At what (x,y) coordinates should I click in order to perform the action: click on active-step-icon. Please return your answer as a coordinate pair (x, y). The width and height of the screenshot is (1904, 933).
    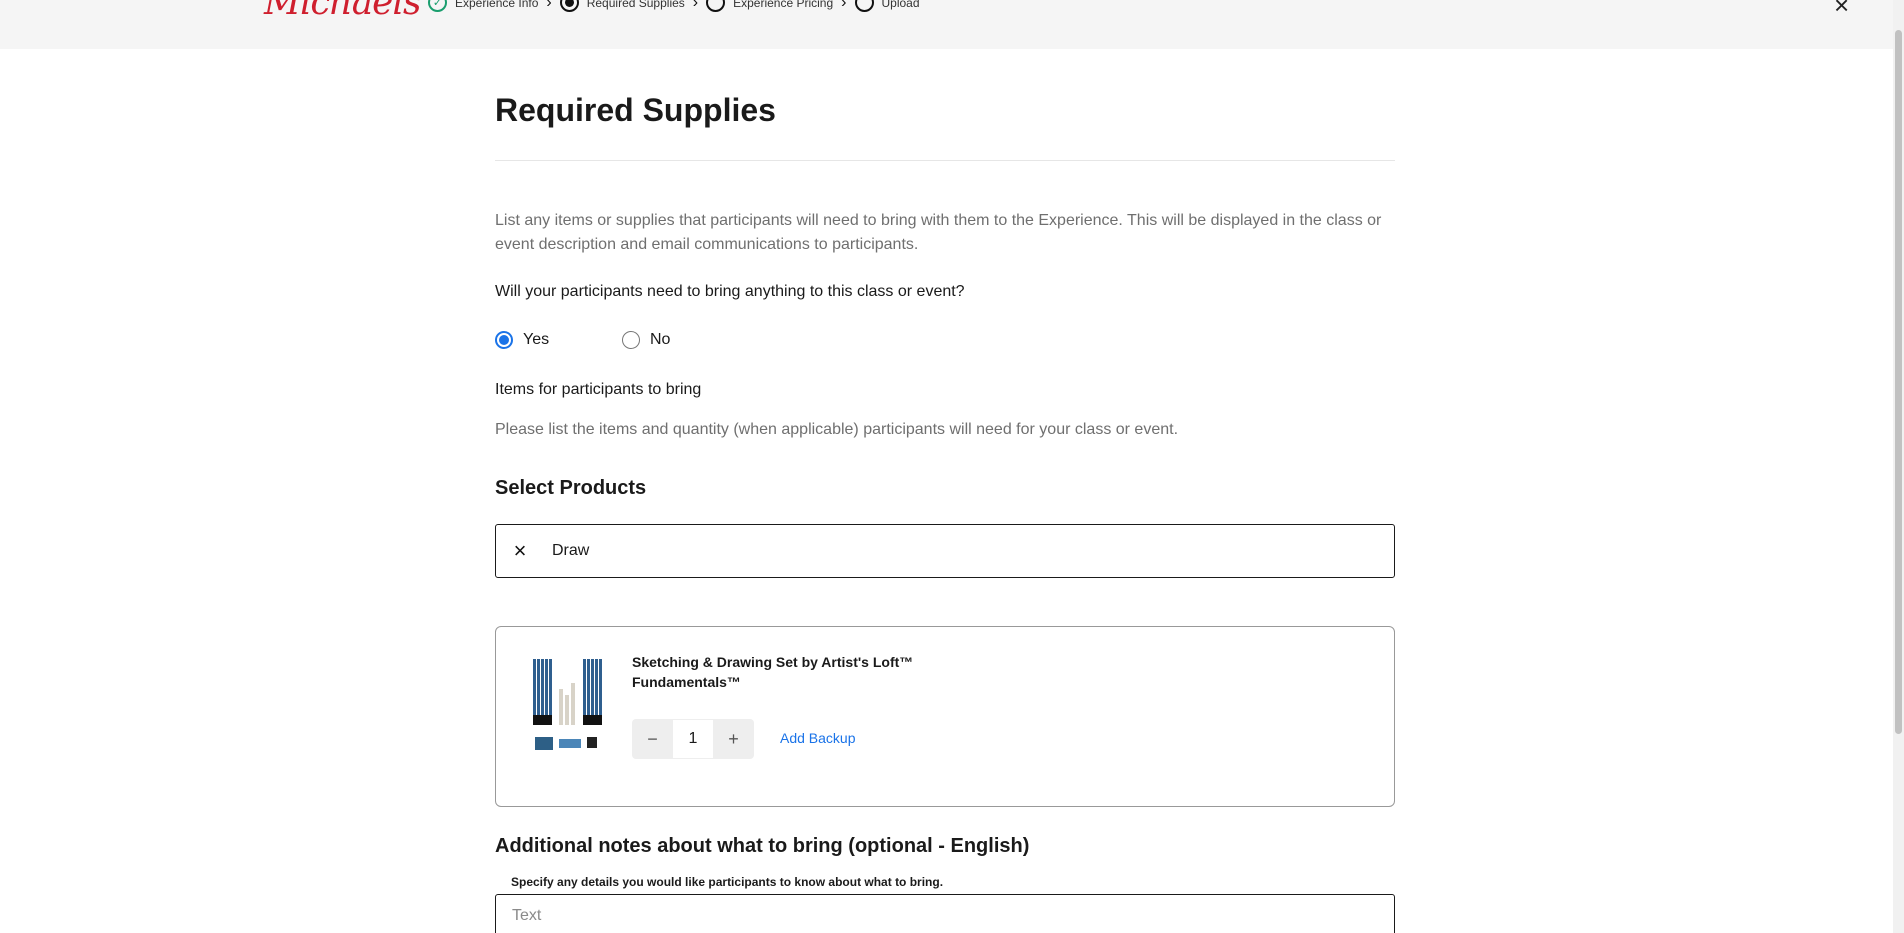
    Looking at the image, I should click on (569, 6).